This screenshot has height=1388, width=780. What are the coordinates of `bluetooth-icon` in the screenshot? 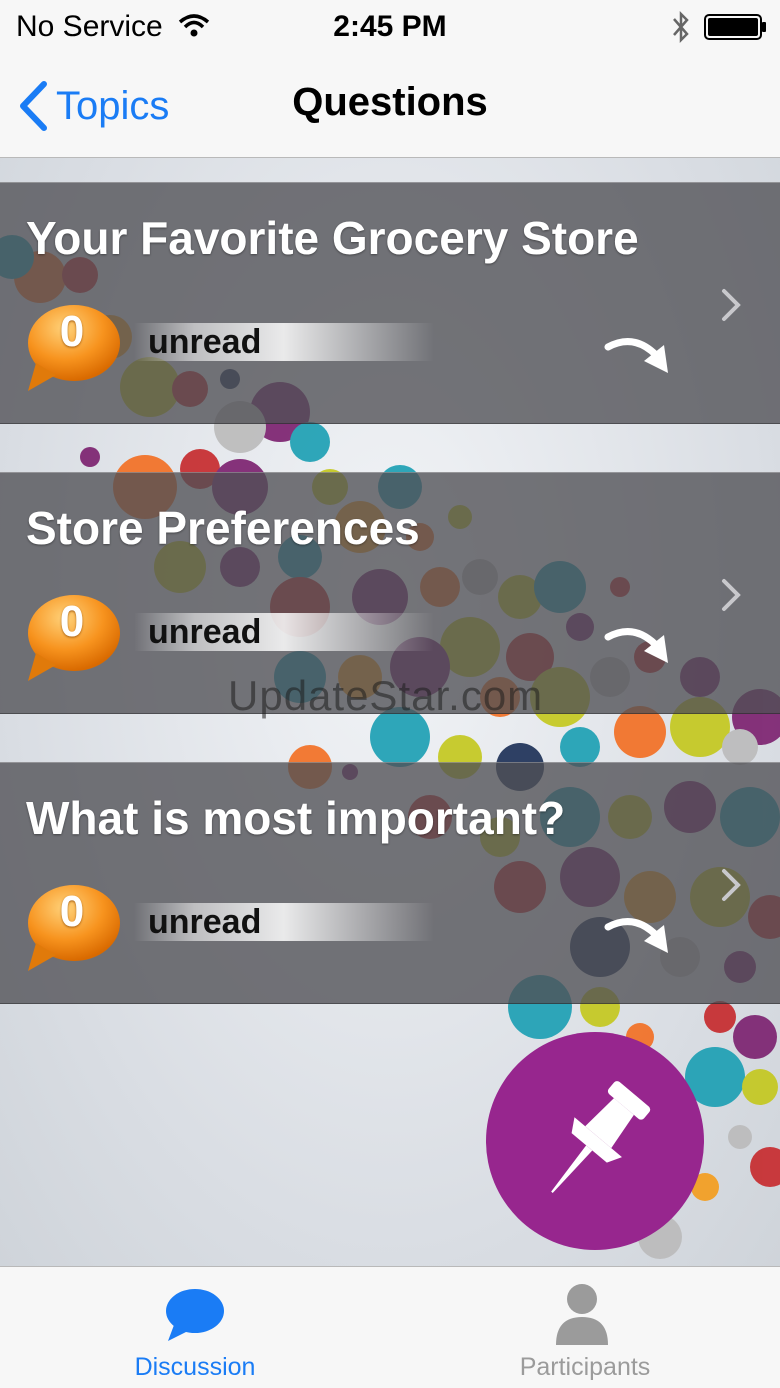 It's located at (681, 27).